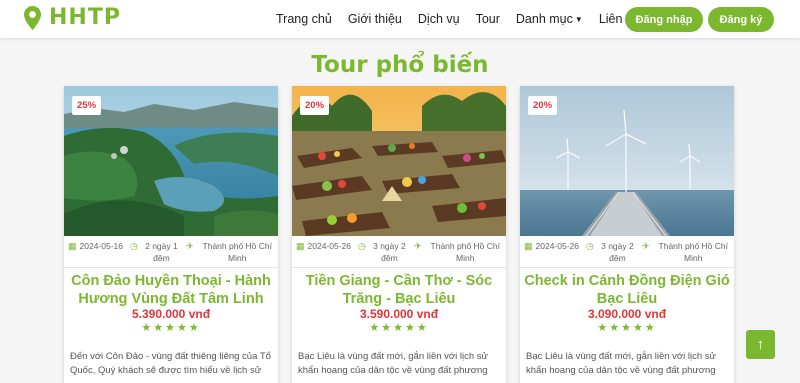  Describe the element at coordinates (439, 19) in the screenshot. I see `nav-services: Dịch vụ` at that location.